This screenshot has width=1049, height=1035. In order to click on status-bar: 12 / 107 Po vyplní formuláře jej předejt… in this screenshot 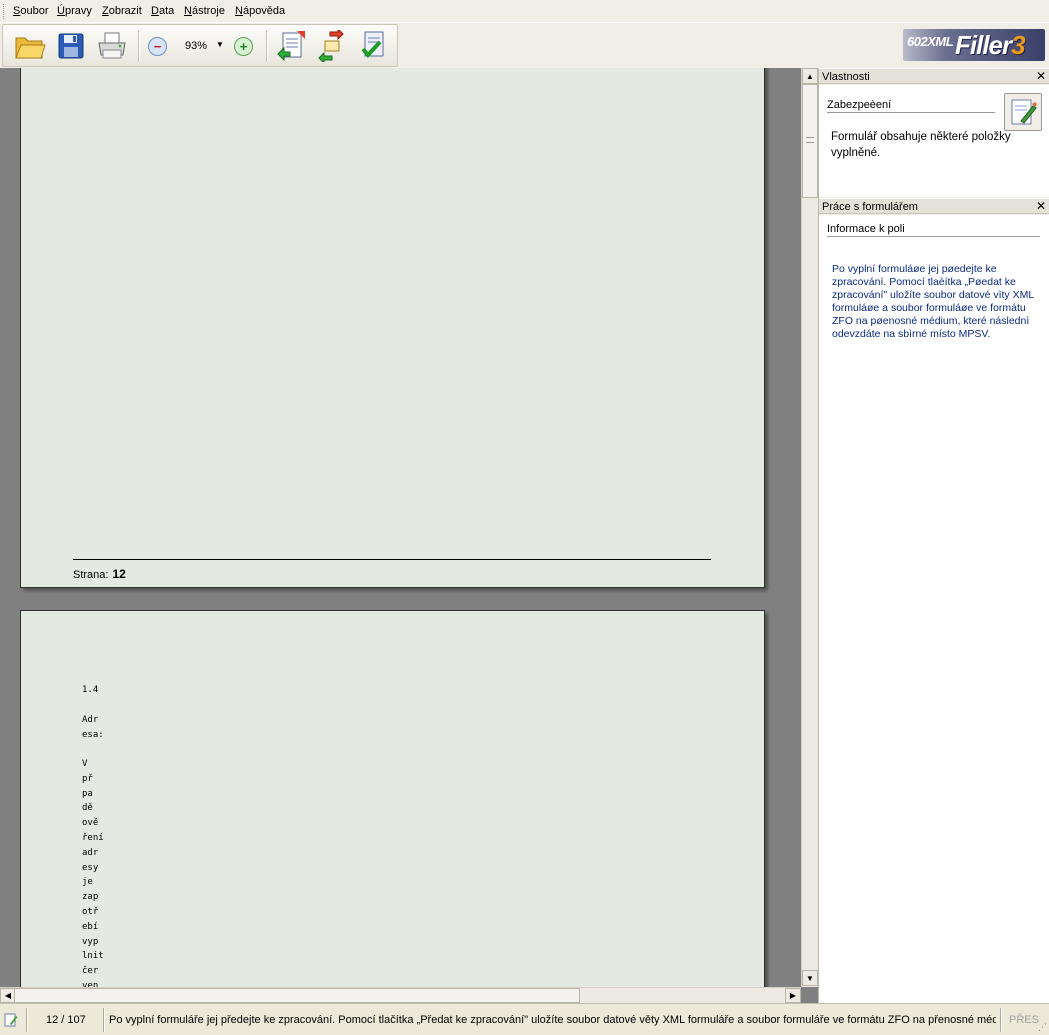, I will do `click(524, 1019)`.